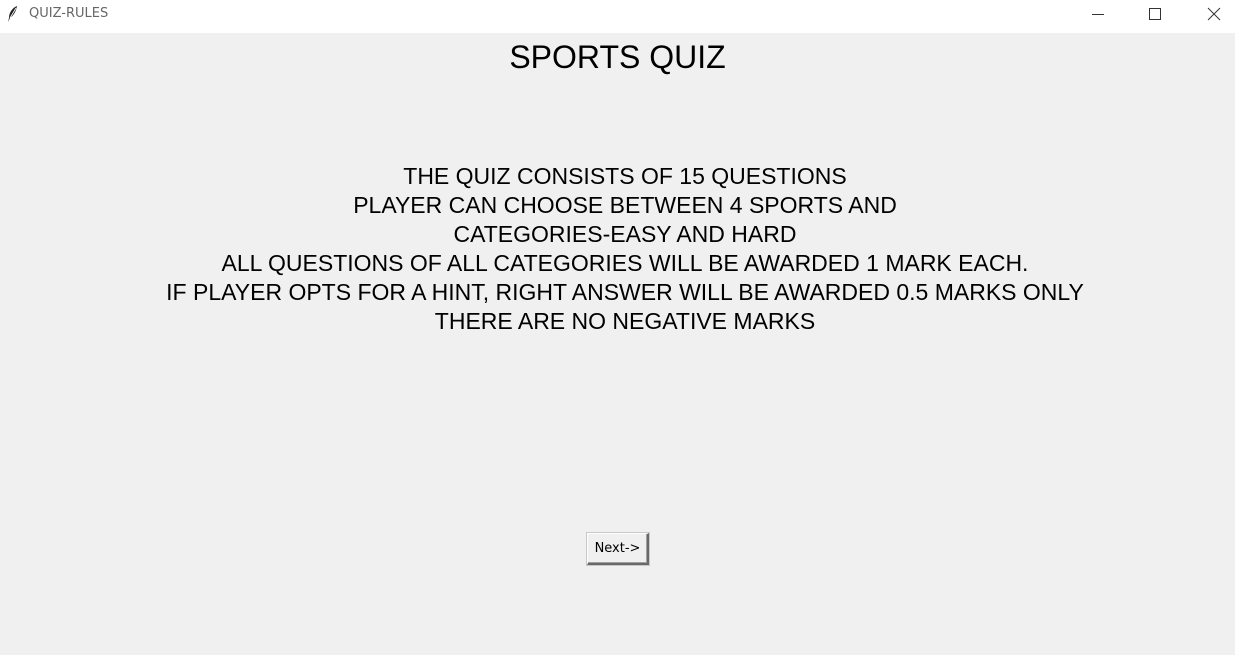  I want to click on maximize-icon, so click(1155, 14).